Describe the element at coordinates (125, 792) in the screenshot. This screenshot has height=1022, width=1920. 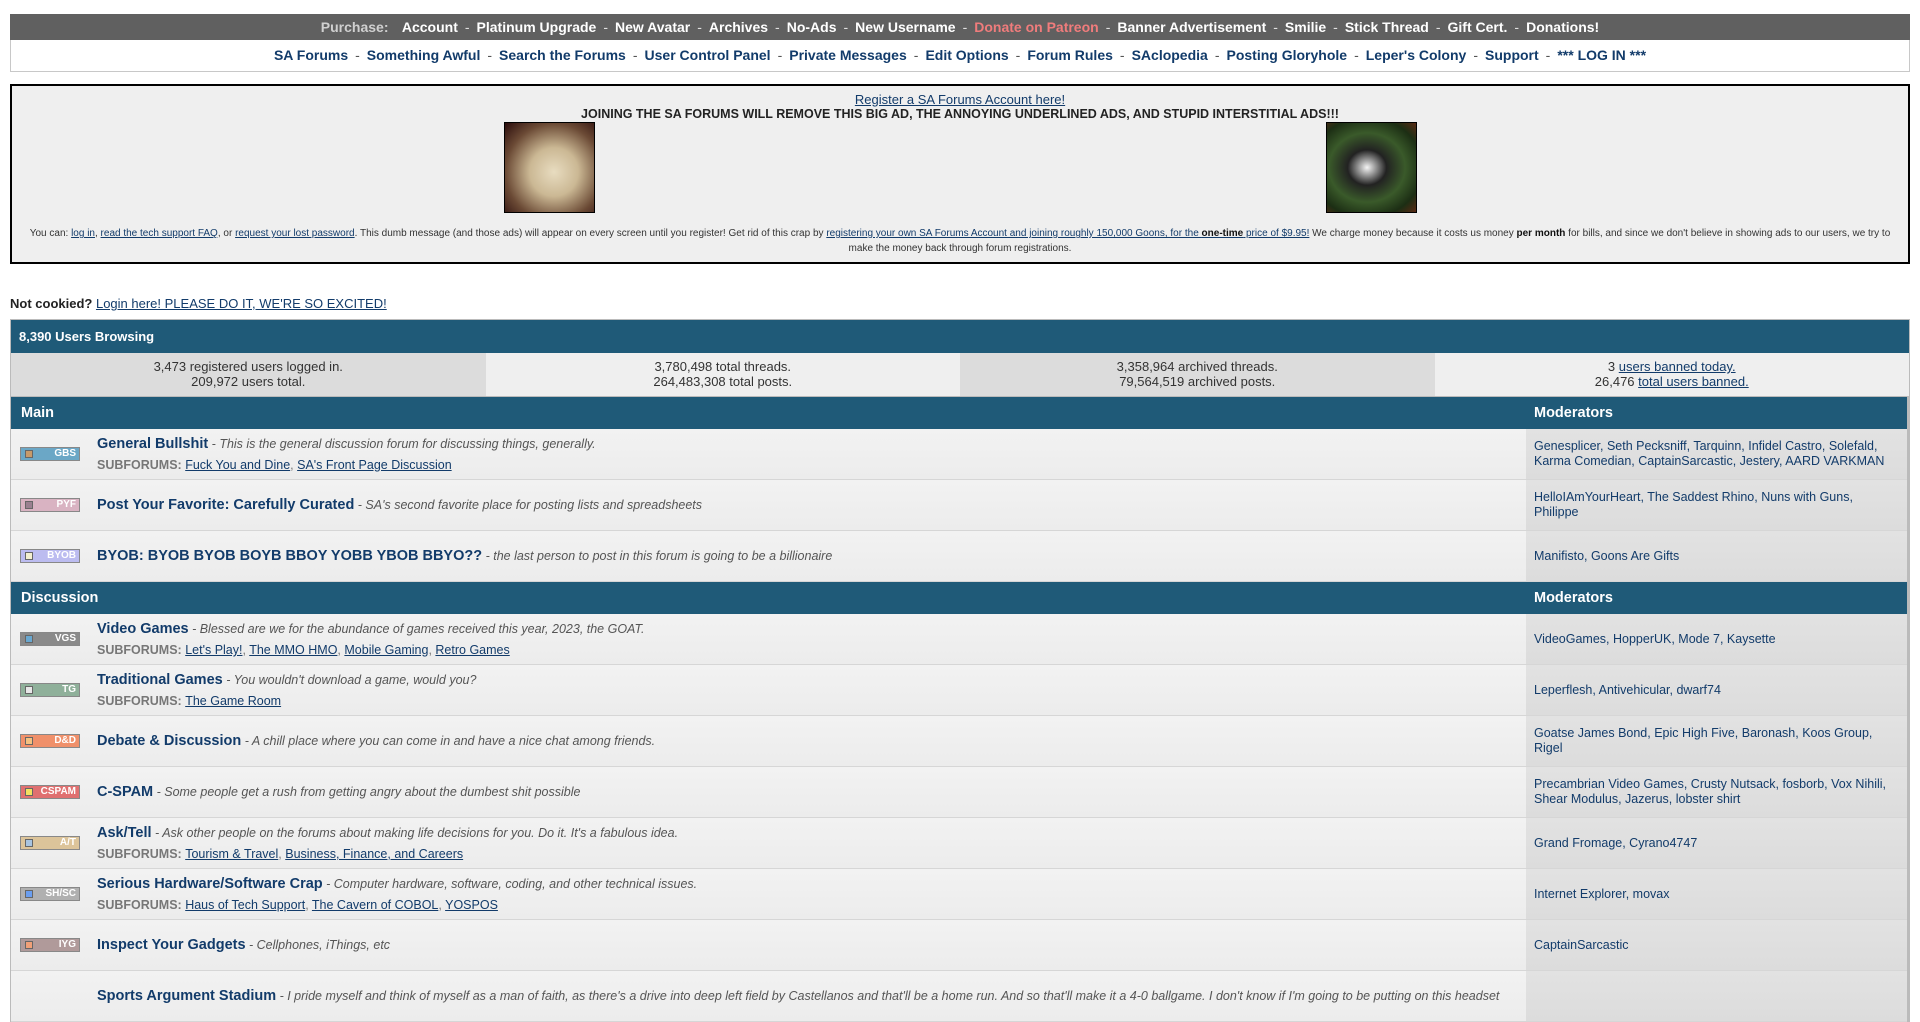
I see `forum-title-link: C-SPAM` at that location.